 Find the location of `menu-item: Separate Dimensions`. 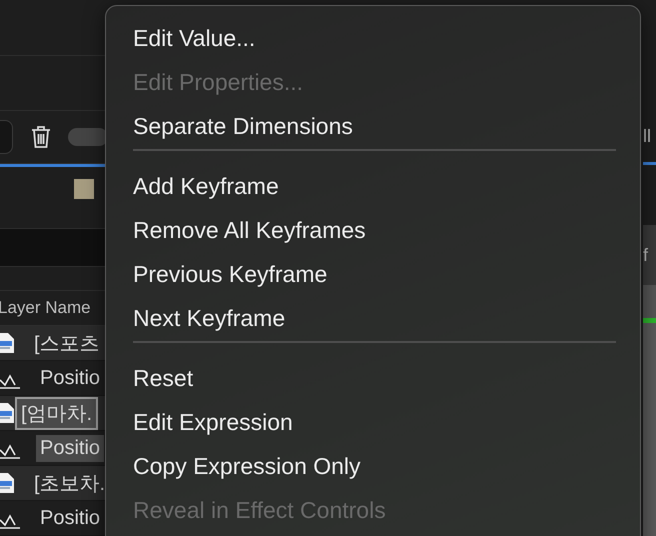

menu-item: Separate Dimensions is located at coordinates (243, 133).